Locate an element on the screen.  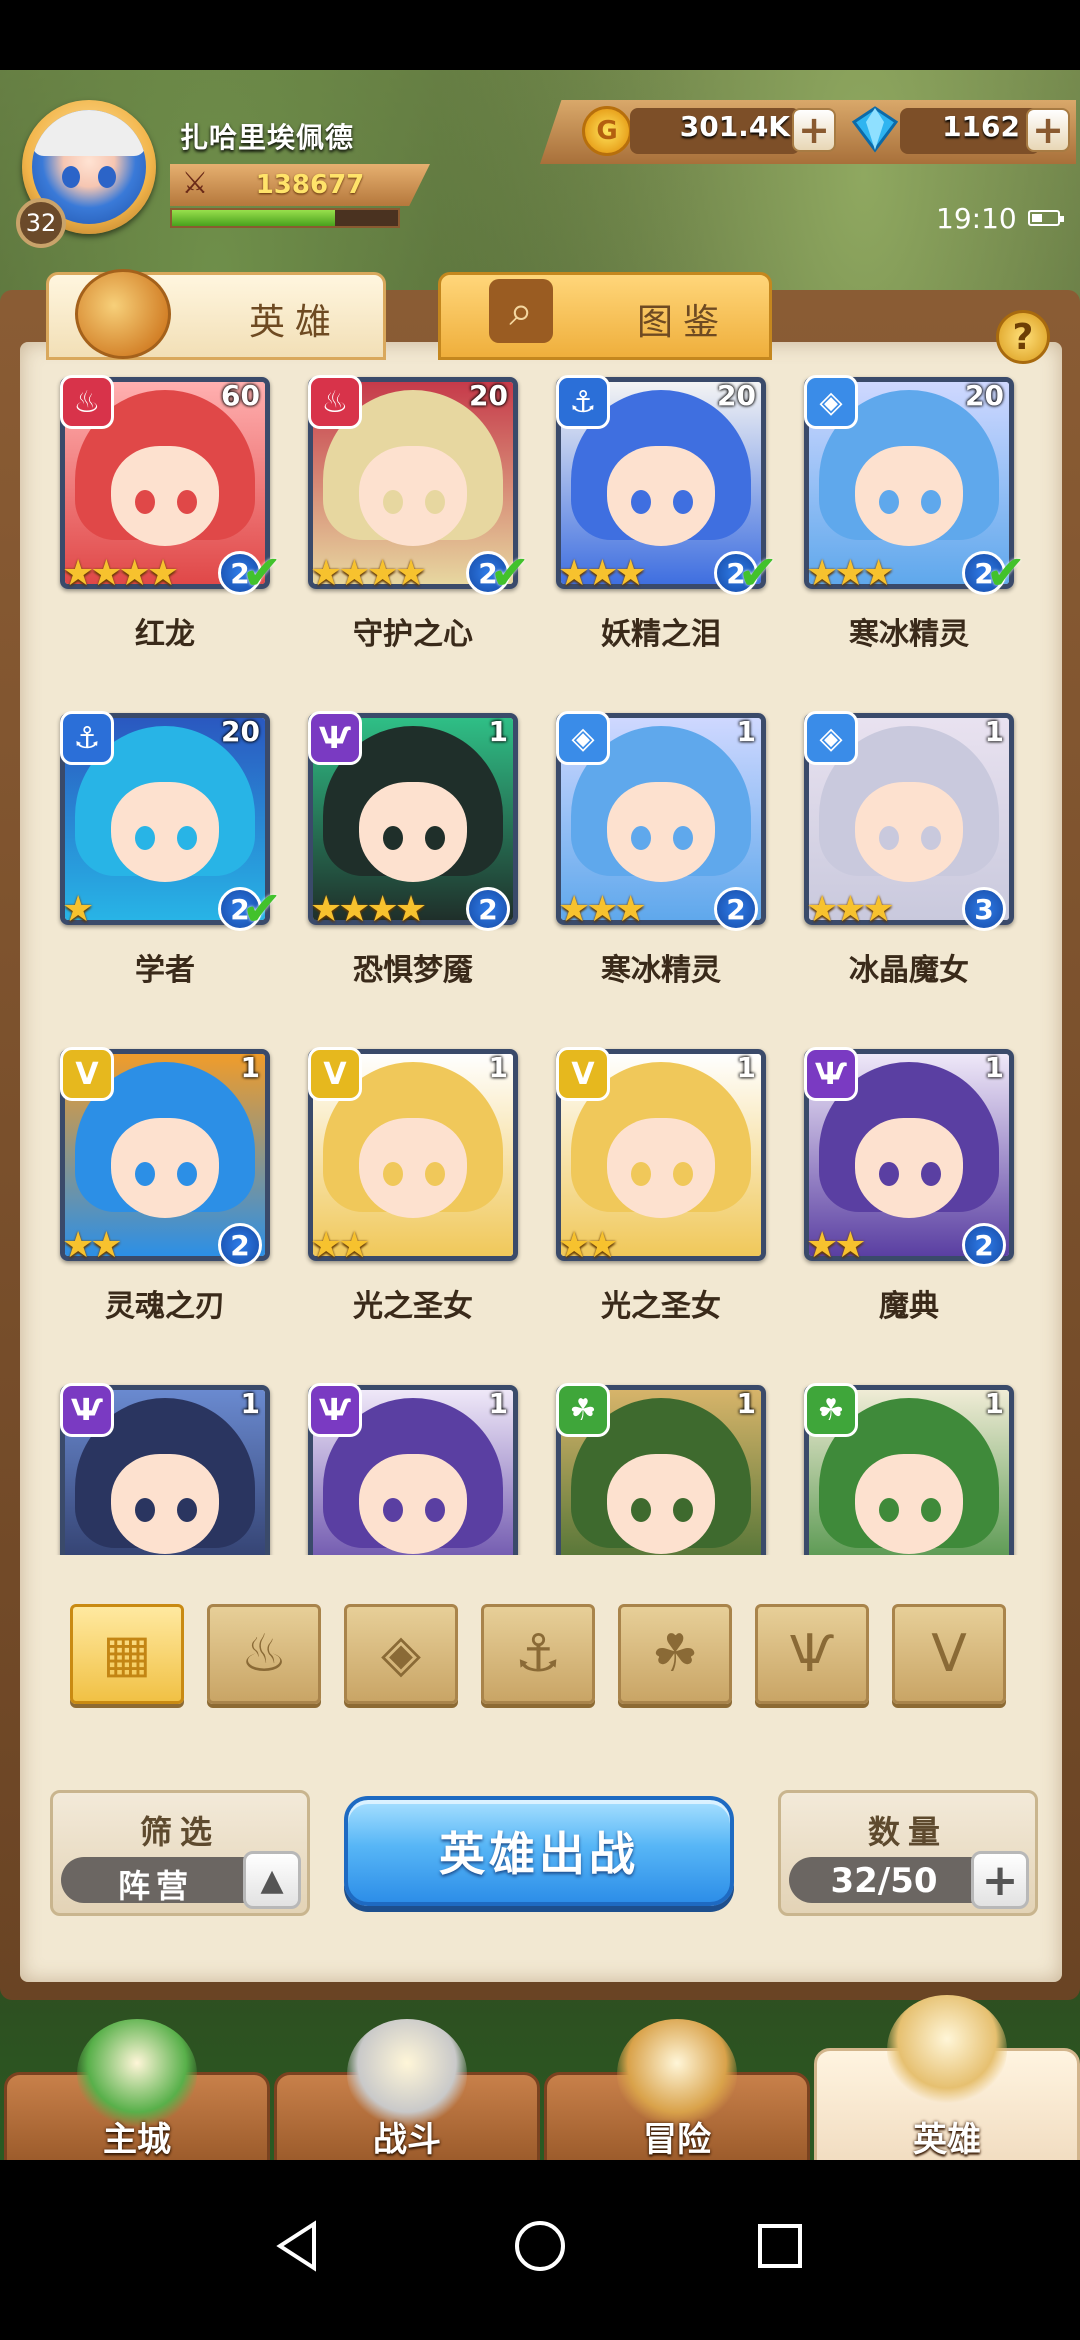
helmet-icon is located at coordinates (123, 314).